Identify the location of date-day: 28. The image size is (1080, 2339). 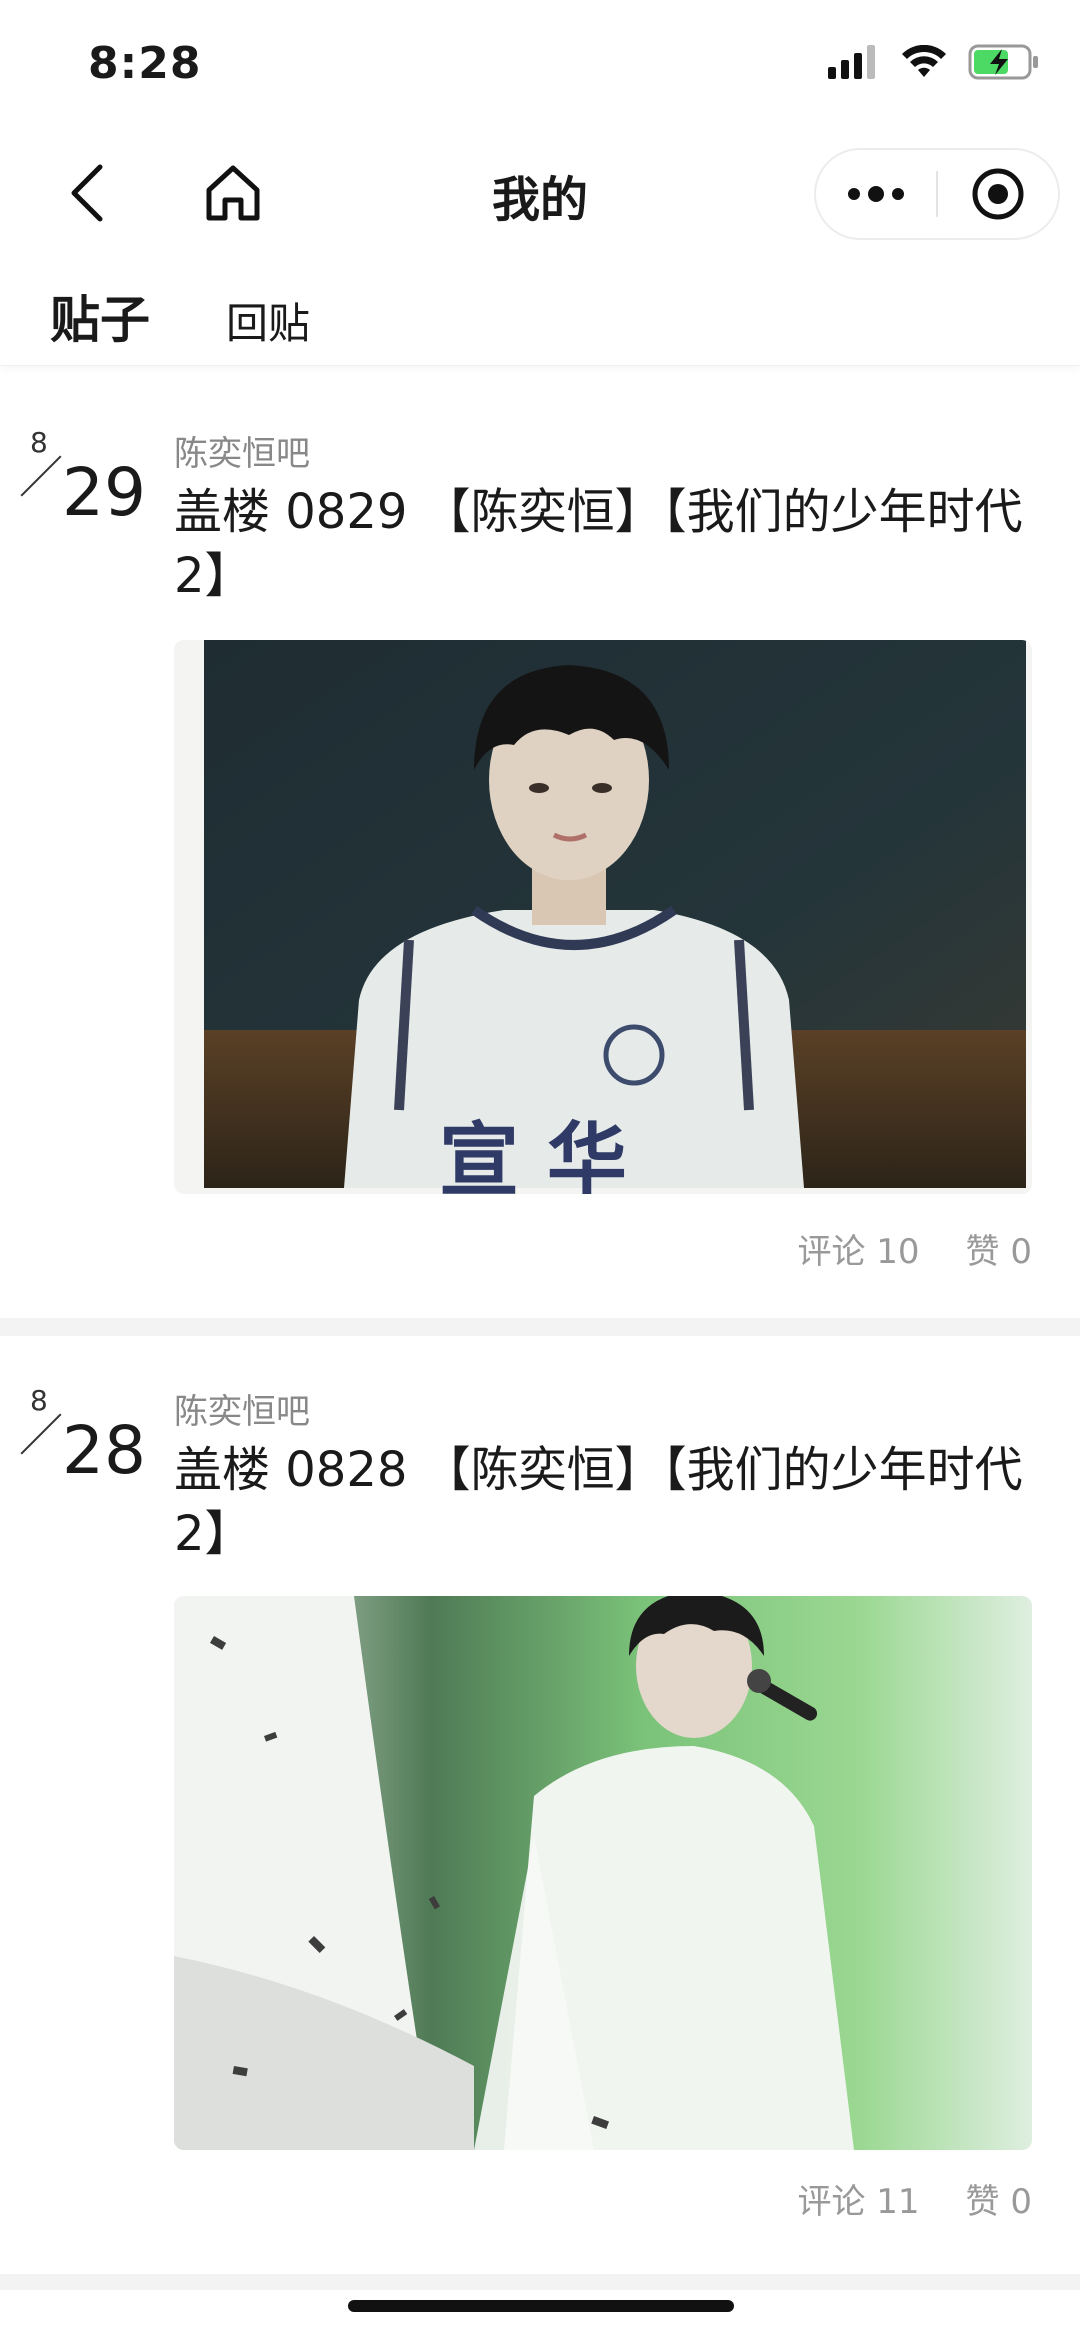
(104, 1450).